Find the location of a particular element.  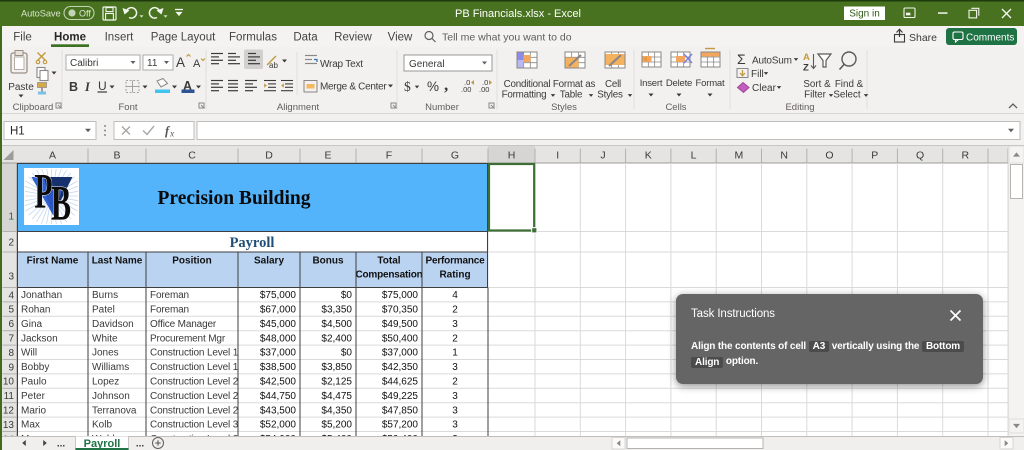

svg-text: $67,000 is located at coordinates (278, 310).